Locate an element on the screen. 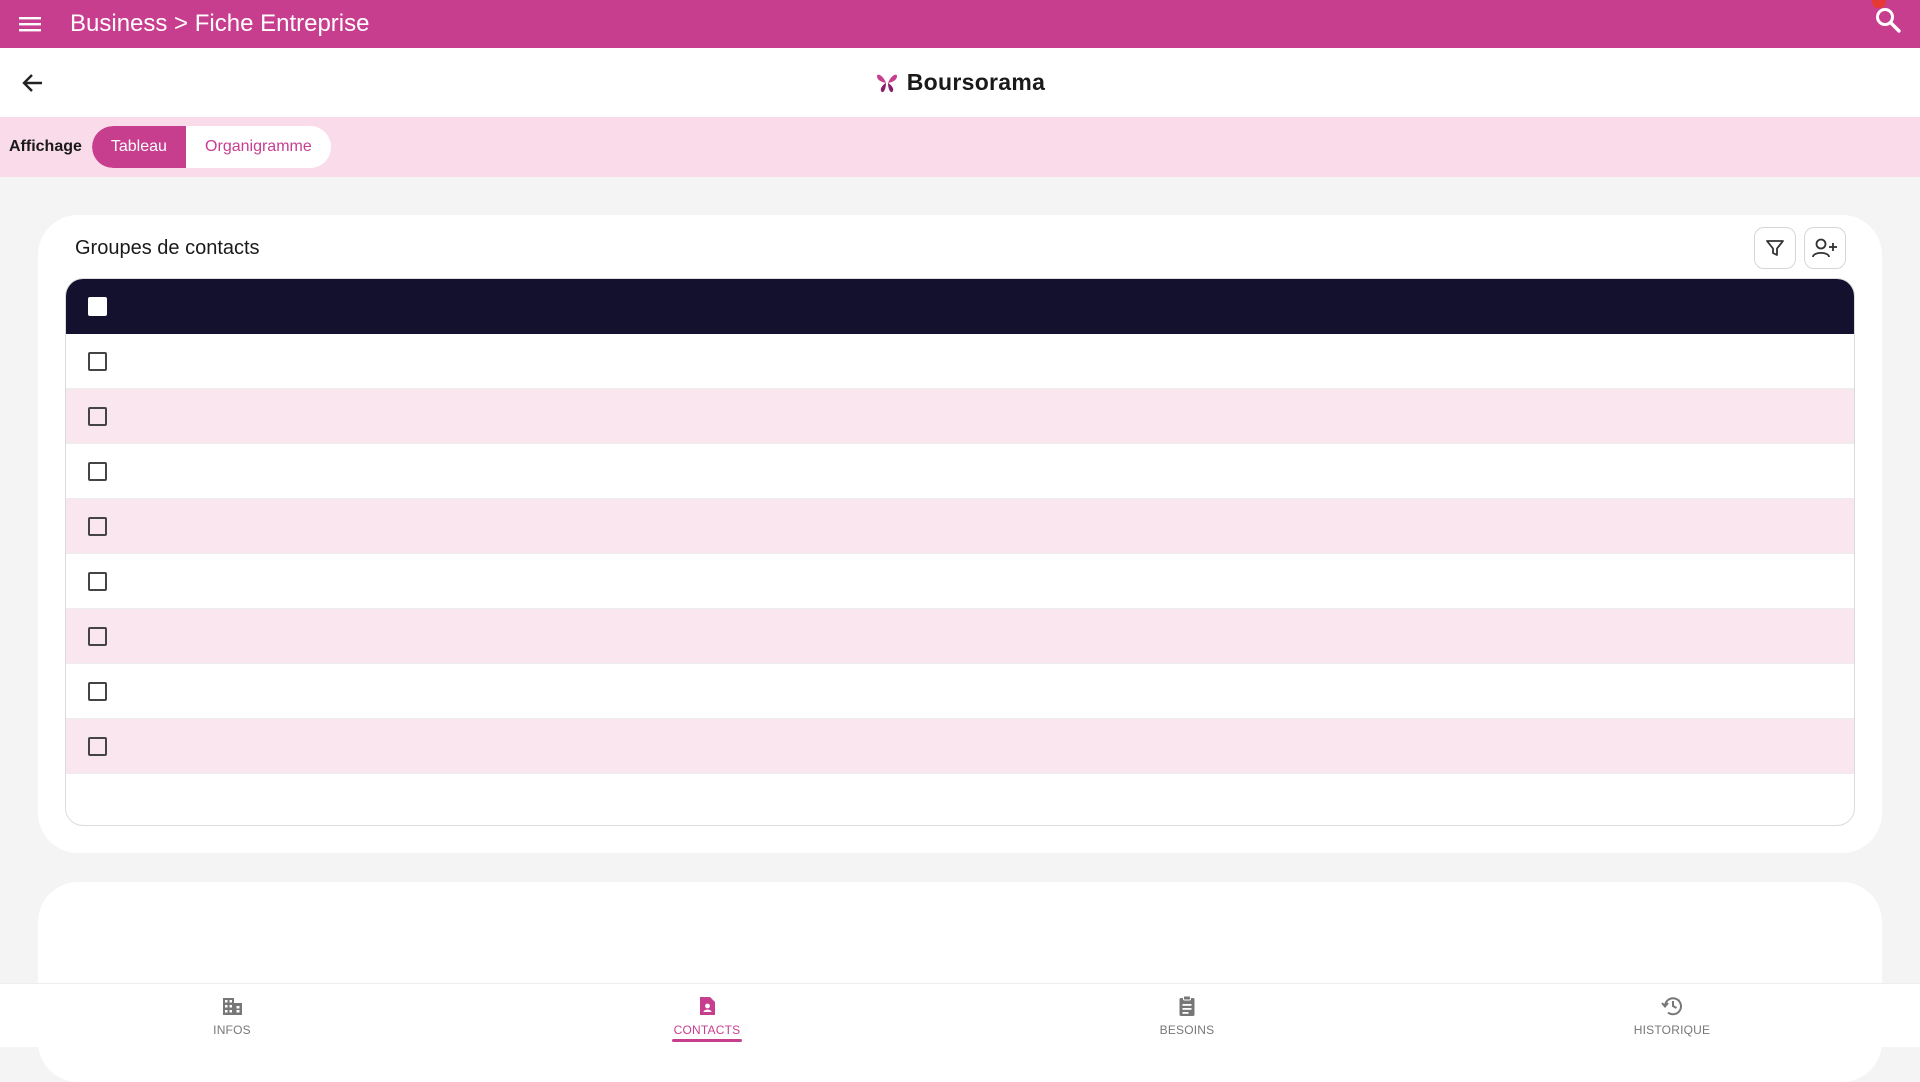  display-mode-label: Affichage is located at coordinates (45, 146).